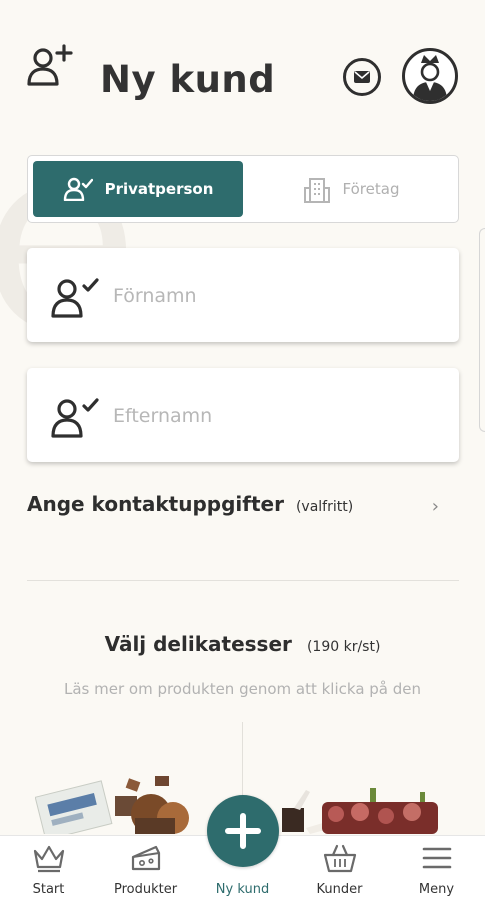 This screenshot has width=485, height=900. I want to click on last-name-card, so click(243, 415).